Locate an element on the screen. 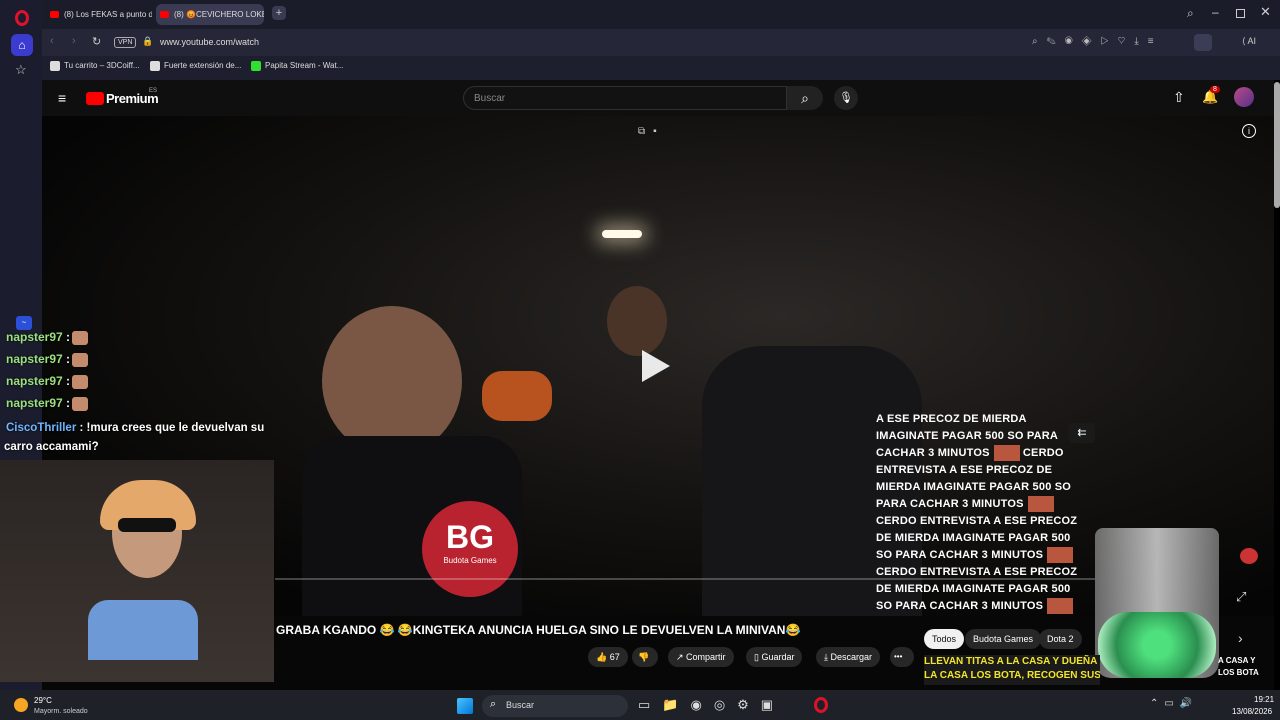 The width and height of the screenshot is (1280, 720). search-icon: ⌕ is located at coordinates (493, 704).